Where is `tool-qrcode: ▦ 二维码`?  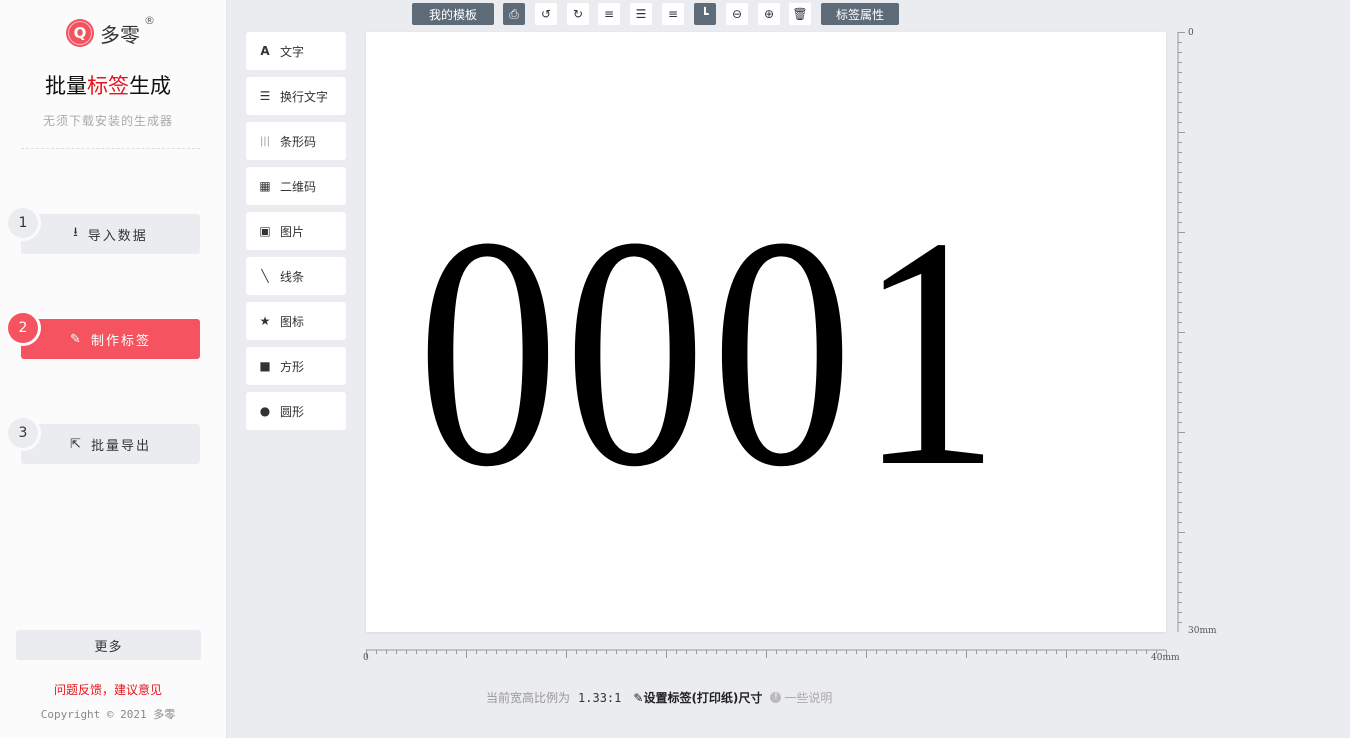 tool-qrcode: ▦ 二维码 is located at coordinates (296, 186).